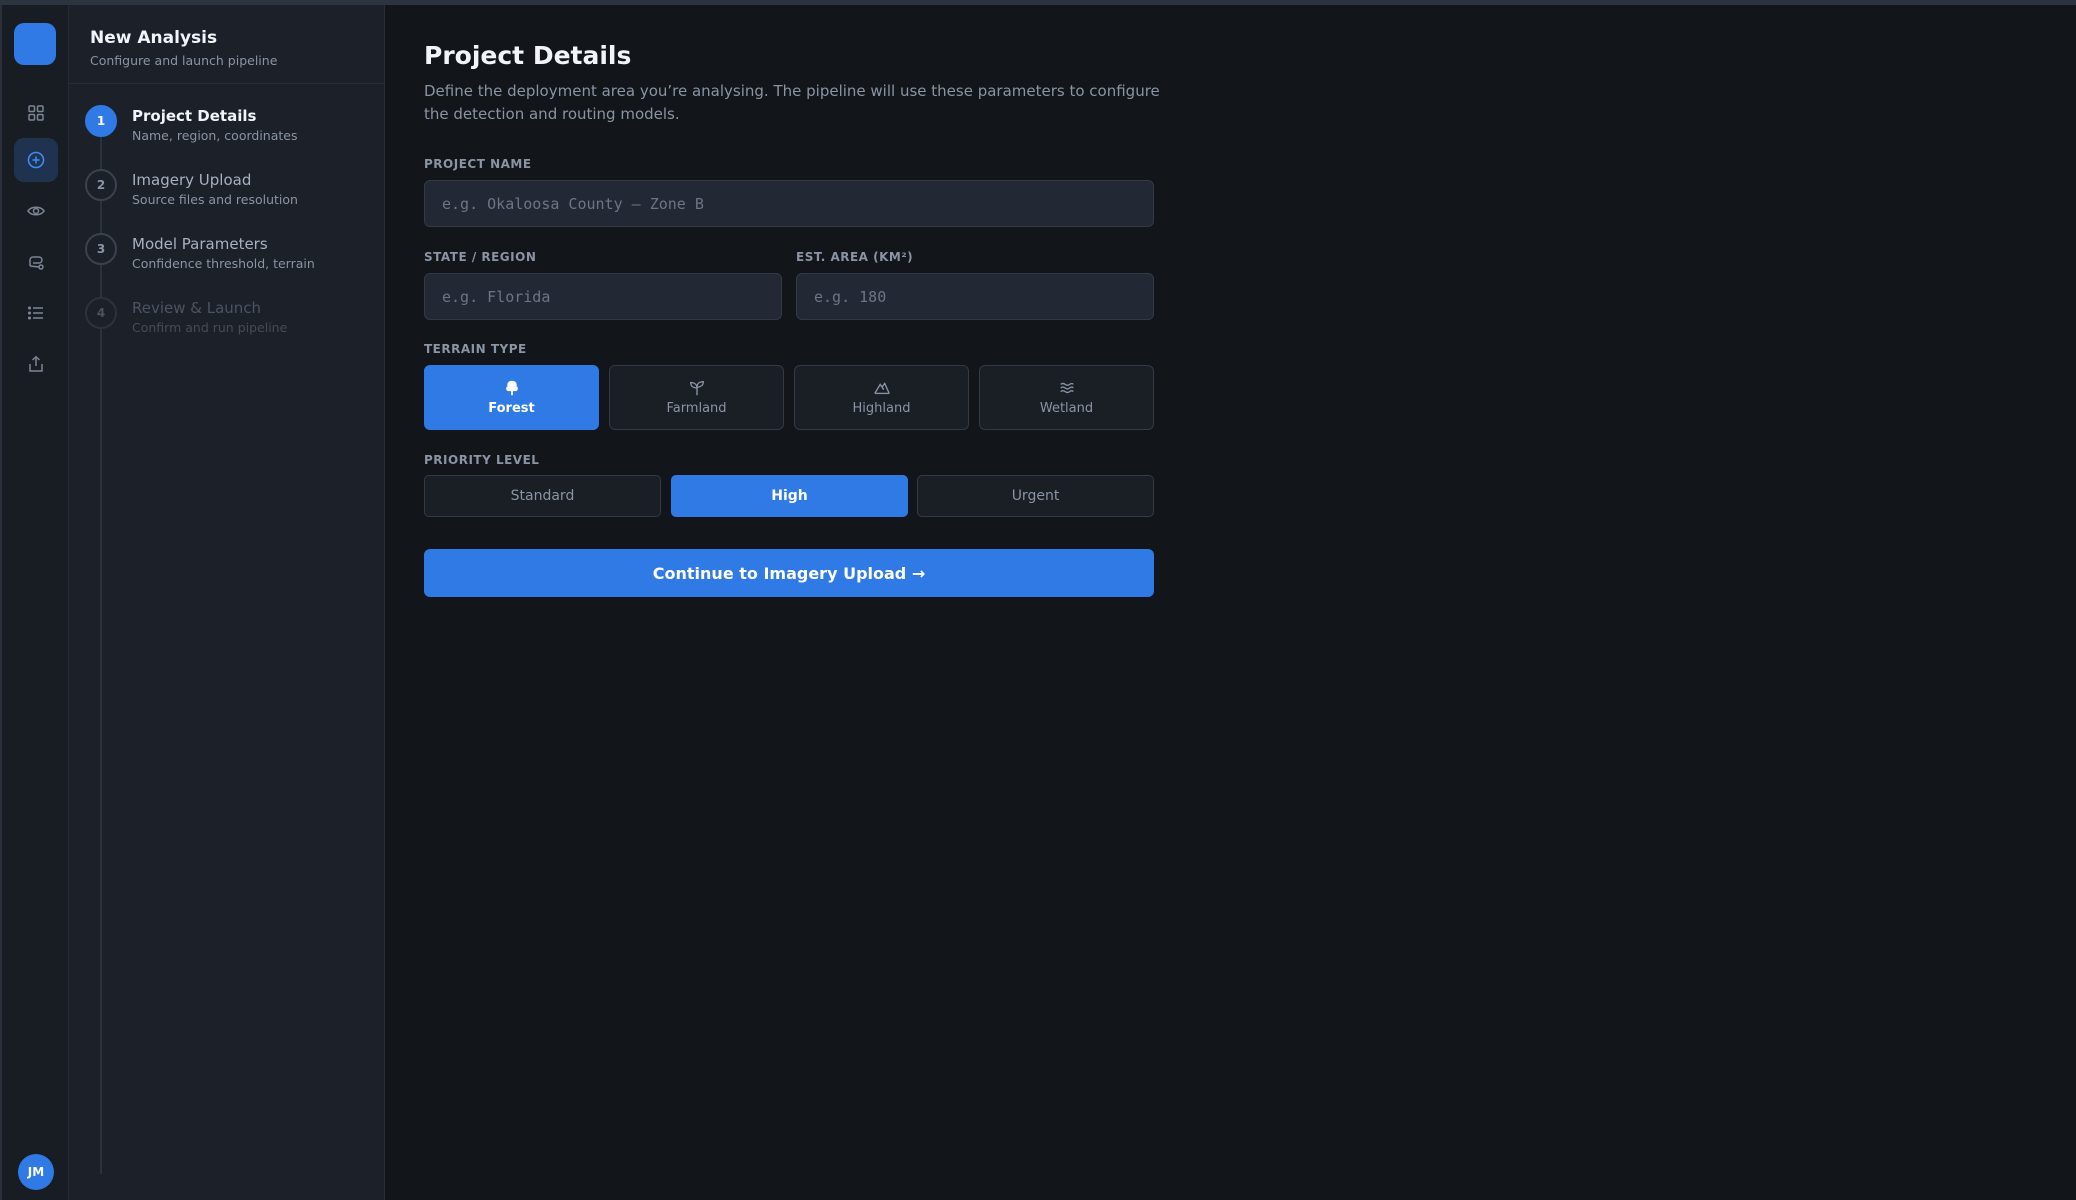  I want to click on terrain-type-label: TERRAIN TYPE, so click(475, 349).